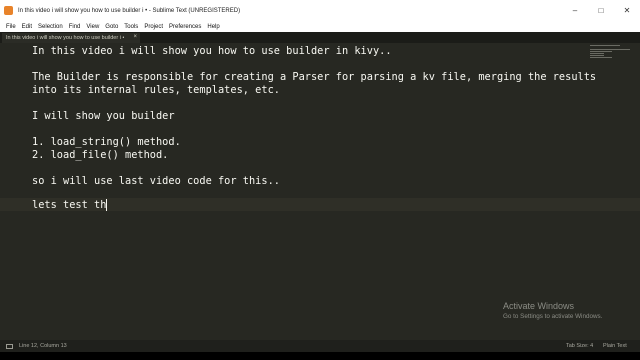  Describe the element at coordinates (106, 142) in the screenshot. I see `line-text: 1. load_string() method.` at that location.